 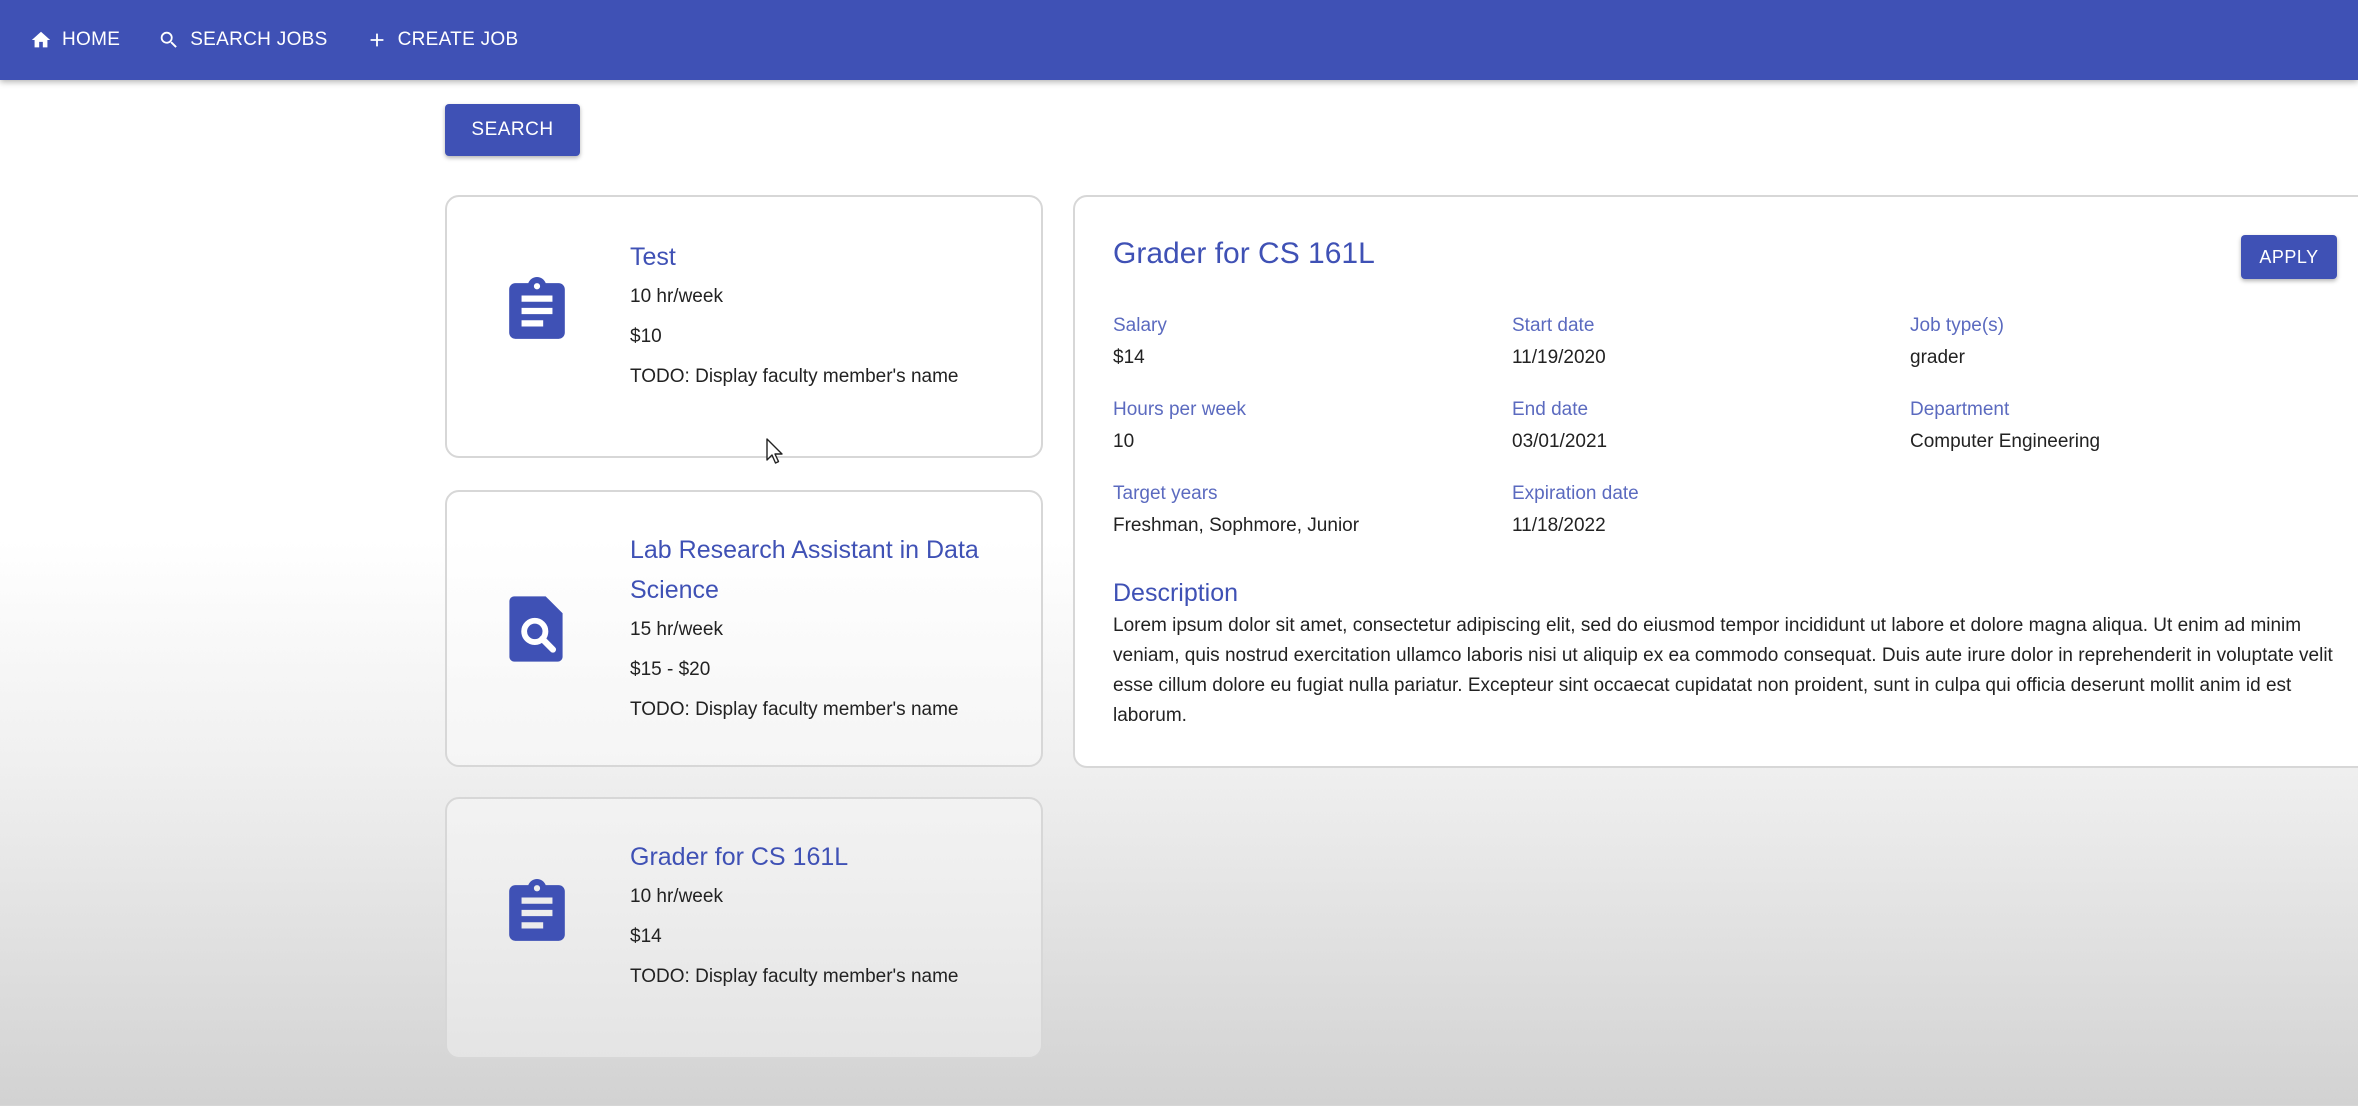 I want to click on search-button: SEARCH, so click(x=512, y=130).